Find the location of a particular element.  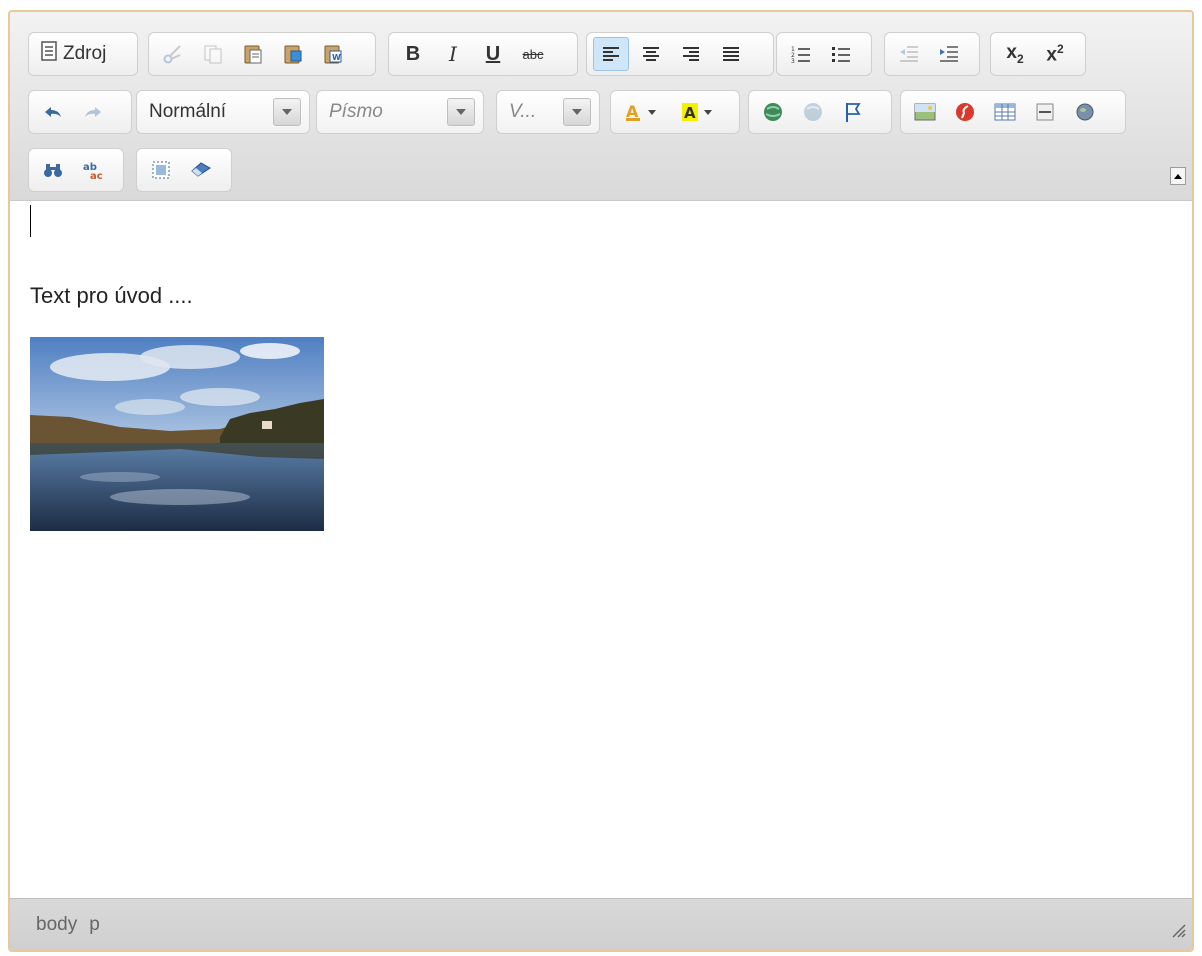

background-color-button: A is located at coordinates (699, 112).